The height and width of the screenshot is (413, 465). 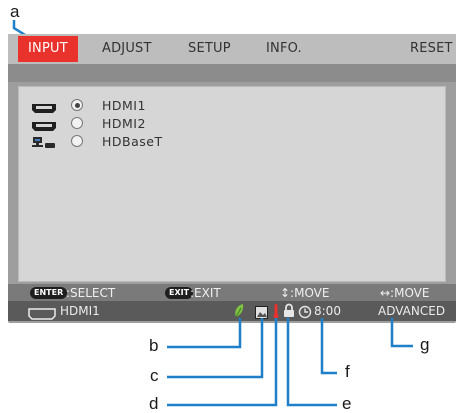 I want to click on callout-leaders, so click(x=290, y=362).